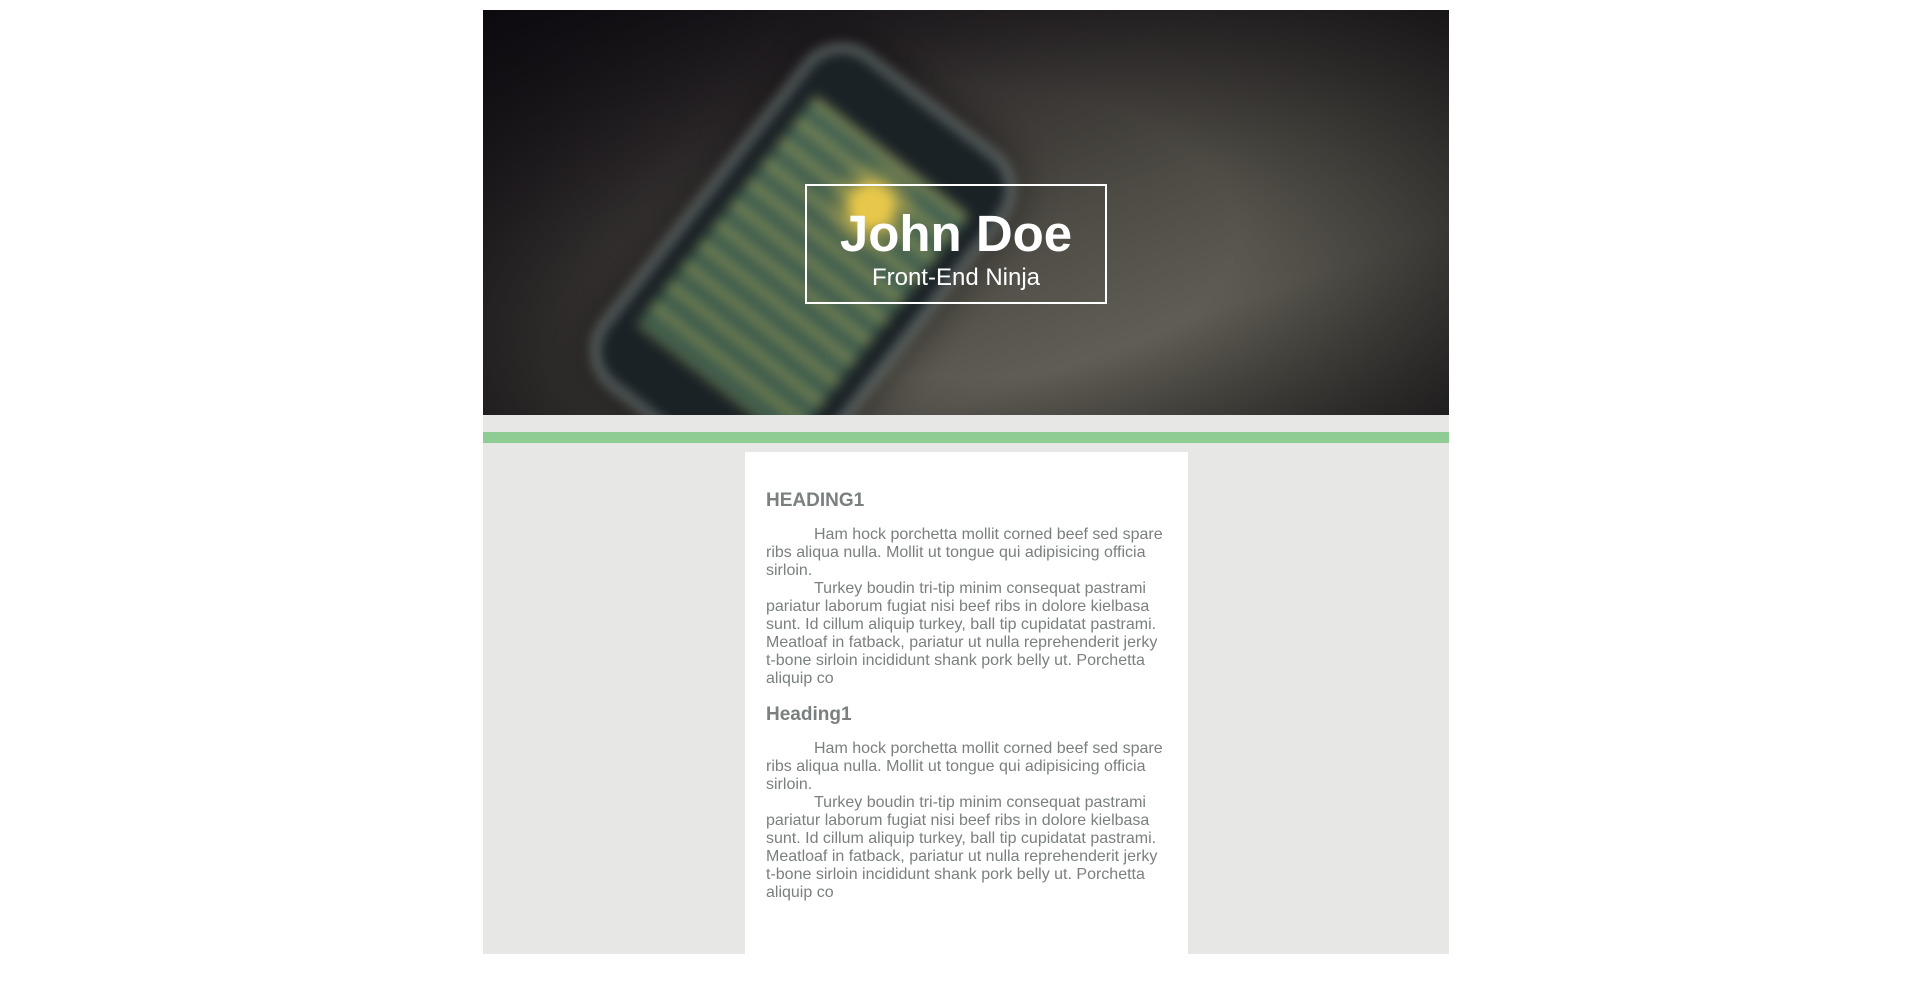 Image resolution: width=1920 pixels, height=995 pixels. I want to click on hero-role: Front-End Ninja, so click(956, 277).